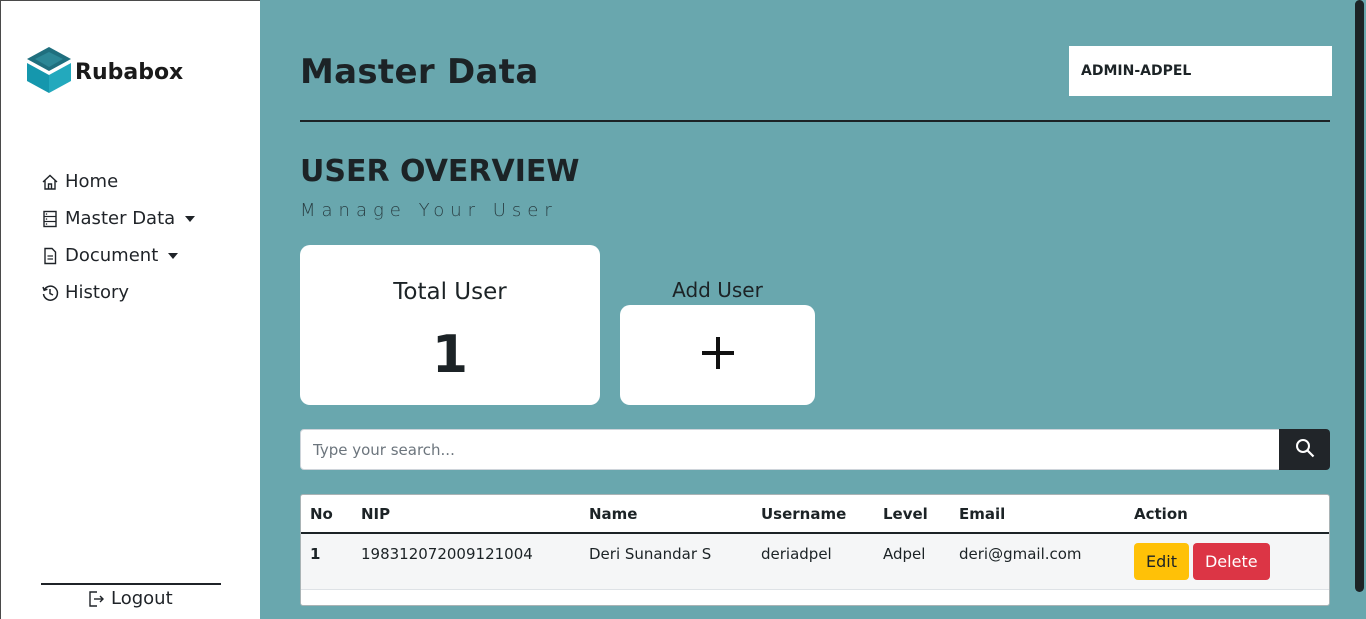 This screenshot has width=1366, height=619. What do you see at coordinates (1231, 561) in the screenshot?
I see `delete-button: Delete` at bounding box center [1231, 561].